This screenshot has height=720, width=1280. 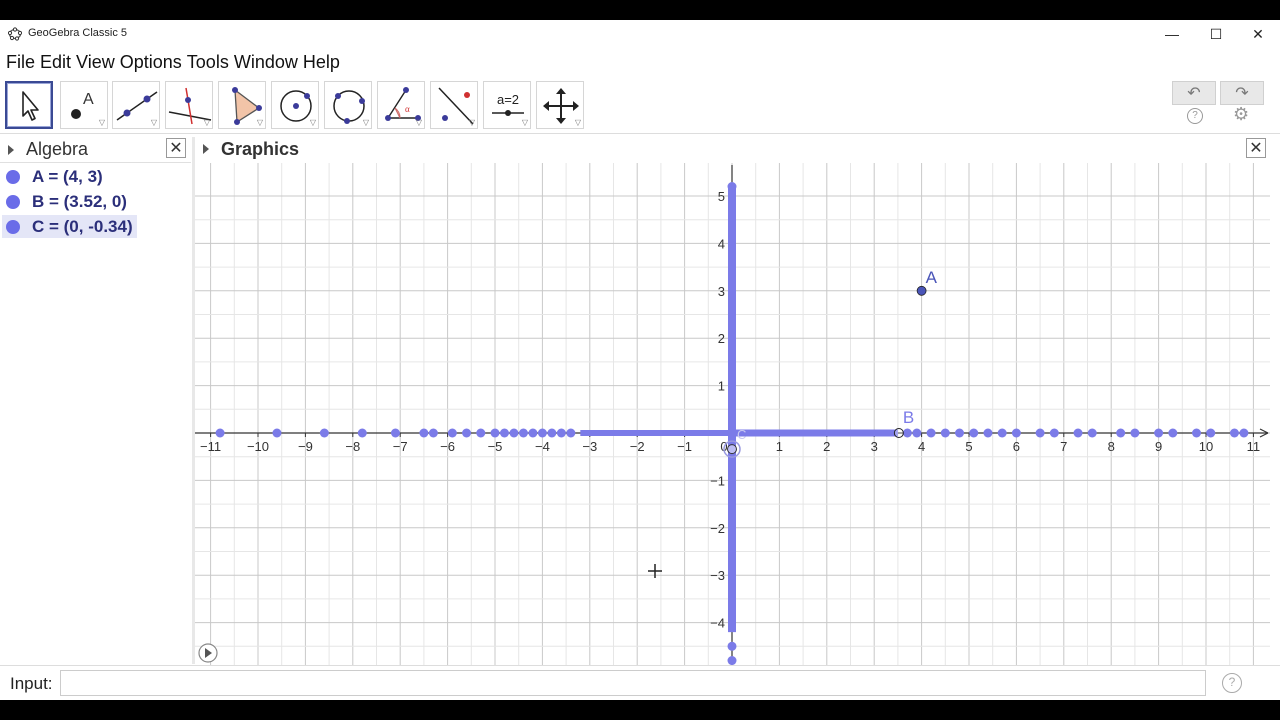 I want to click on algebra-item-text: A = (4, 3), so click(x=67, y=176).